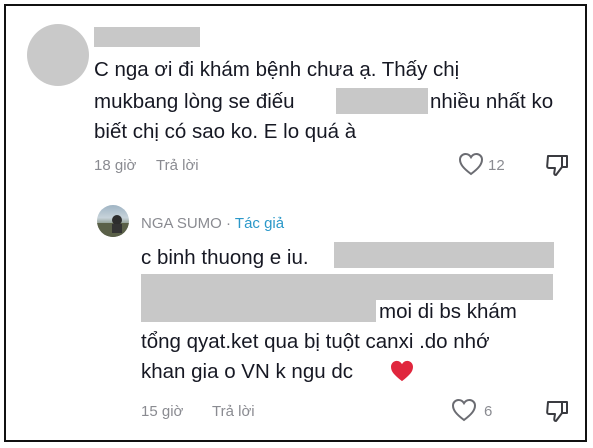 This screenshot has height=448, width=593. What do you see at coordinates (225, 131) in the screenshot?
I see `comment-text-line-3: biết chị có sao ko. E lo quá à` at bounding box center [225, 131].